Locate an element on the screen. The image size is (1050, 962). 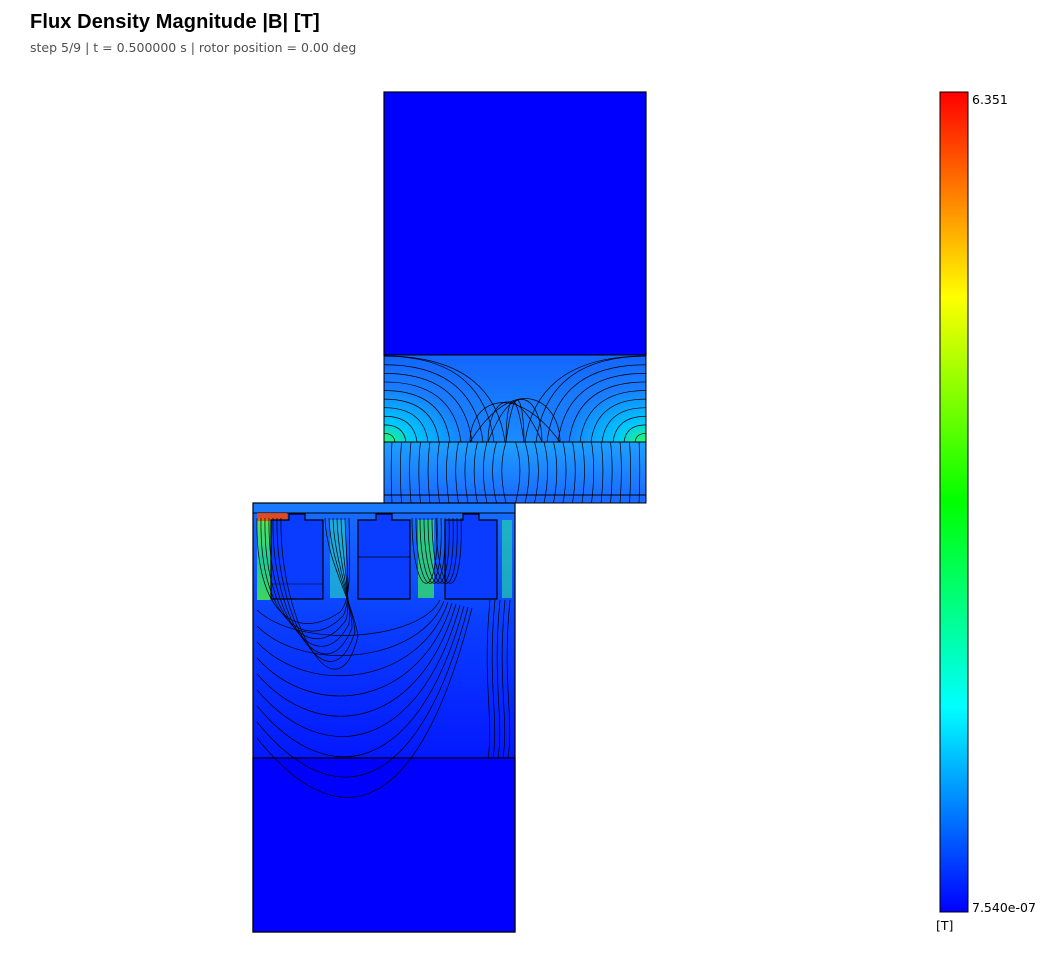
colorbar-min-label: 7.540e-07 is located at coordinates (1004, 907).